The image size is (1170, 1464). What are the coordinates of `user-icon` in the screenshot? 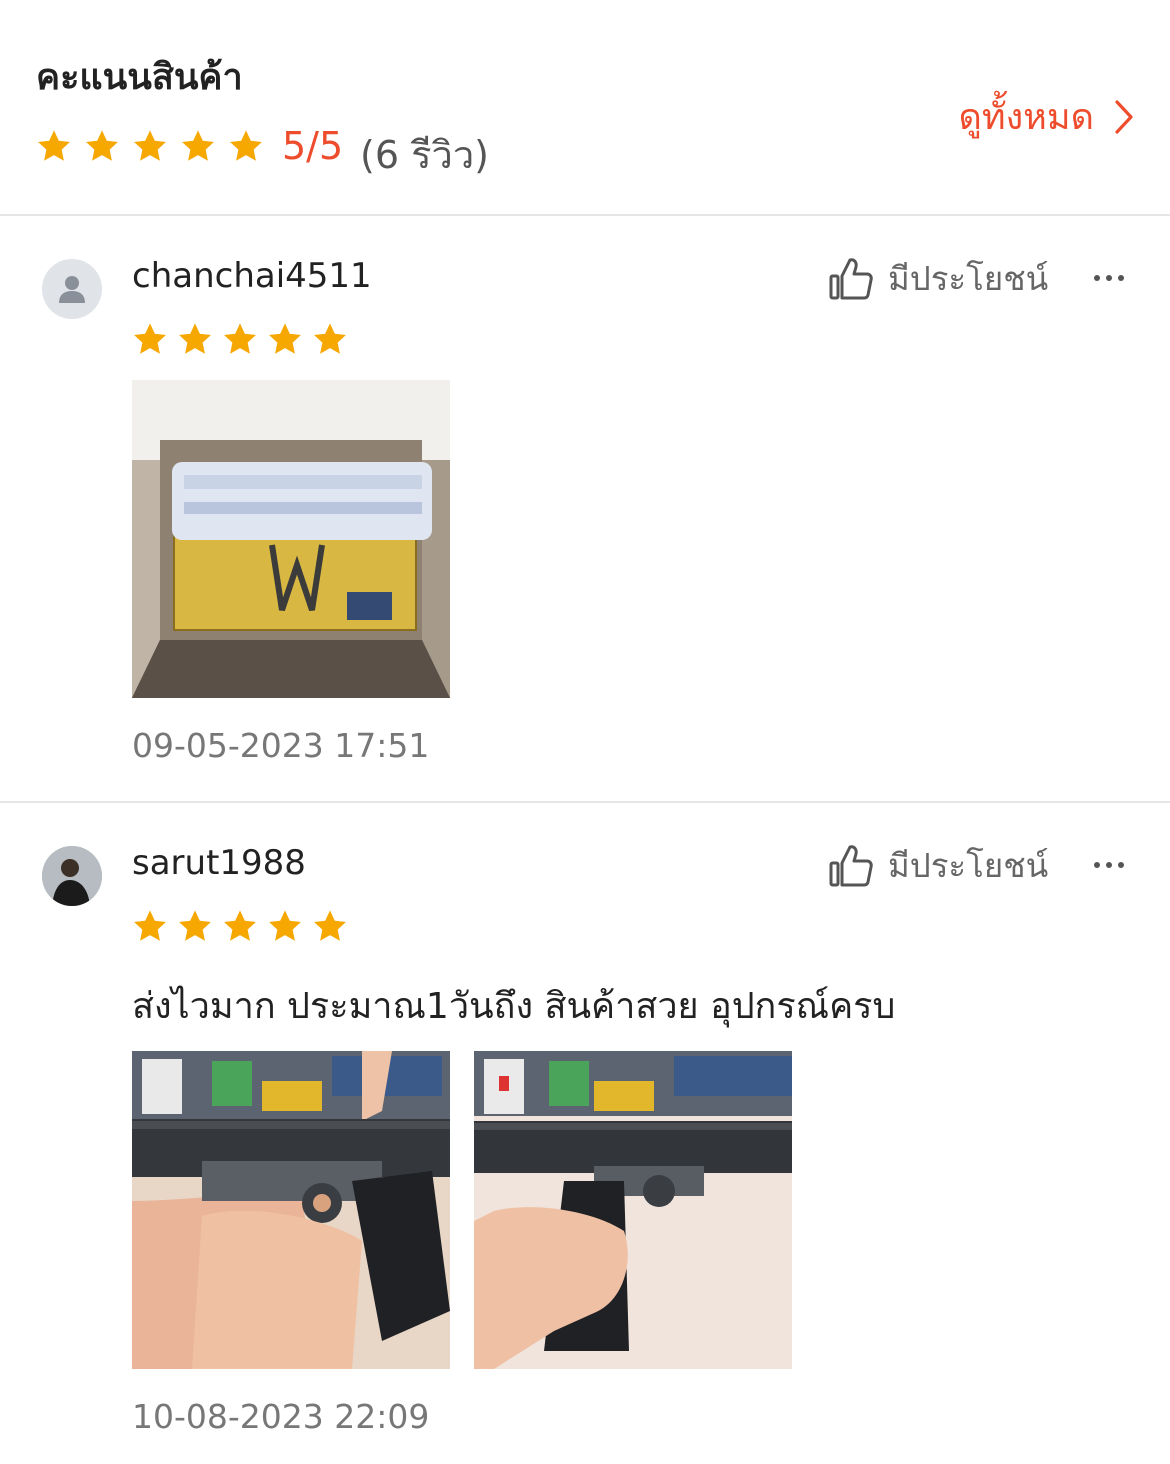 It's located at (72, 289).